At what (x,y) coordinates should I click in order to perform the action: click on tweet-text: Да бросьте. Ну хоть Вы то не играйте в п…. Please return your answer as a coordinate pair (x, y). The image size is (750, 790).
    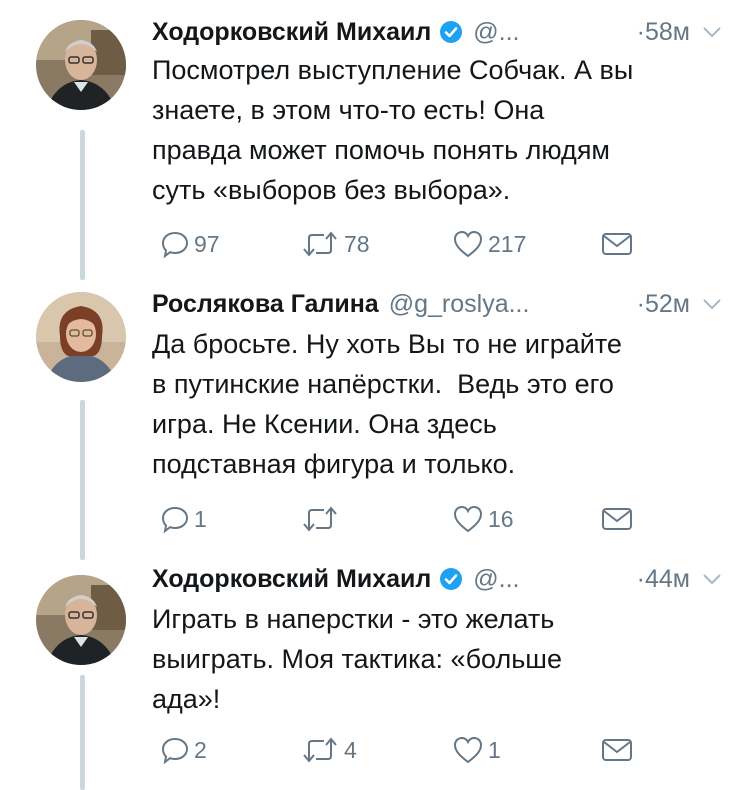
    Looking at the image, I should click on (387, 404).